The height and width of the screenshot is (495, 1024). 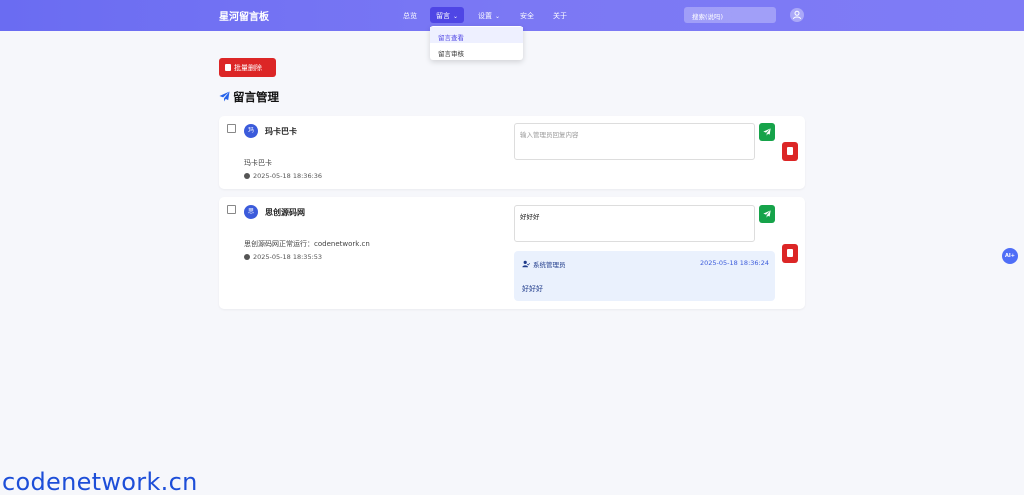 I want to click on search-input: 搜索(说吗), so click(x=730, y=15).